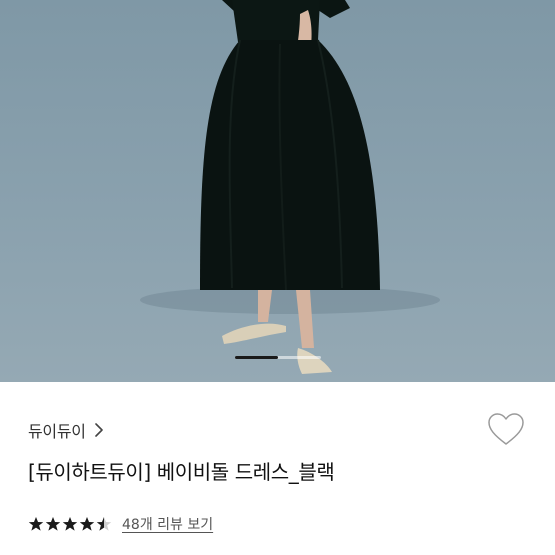 The height and width of the screenshot is (555, 555). Describe the element at coordinates (181, 472) in the screenshot. I see `product-title: [듀이하트듀이] 베이비돌 드레스_블랙` at that location.